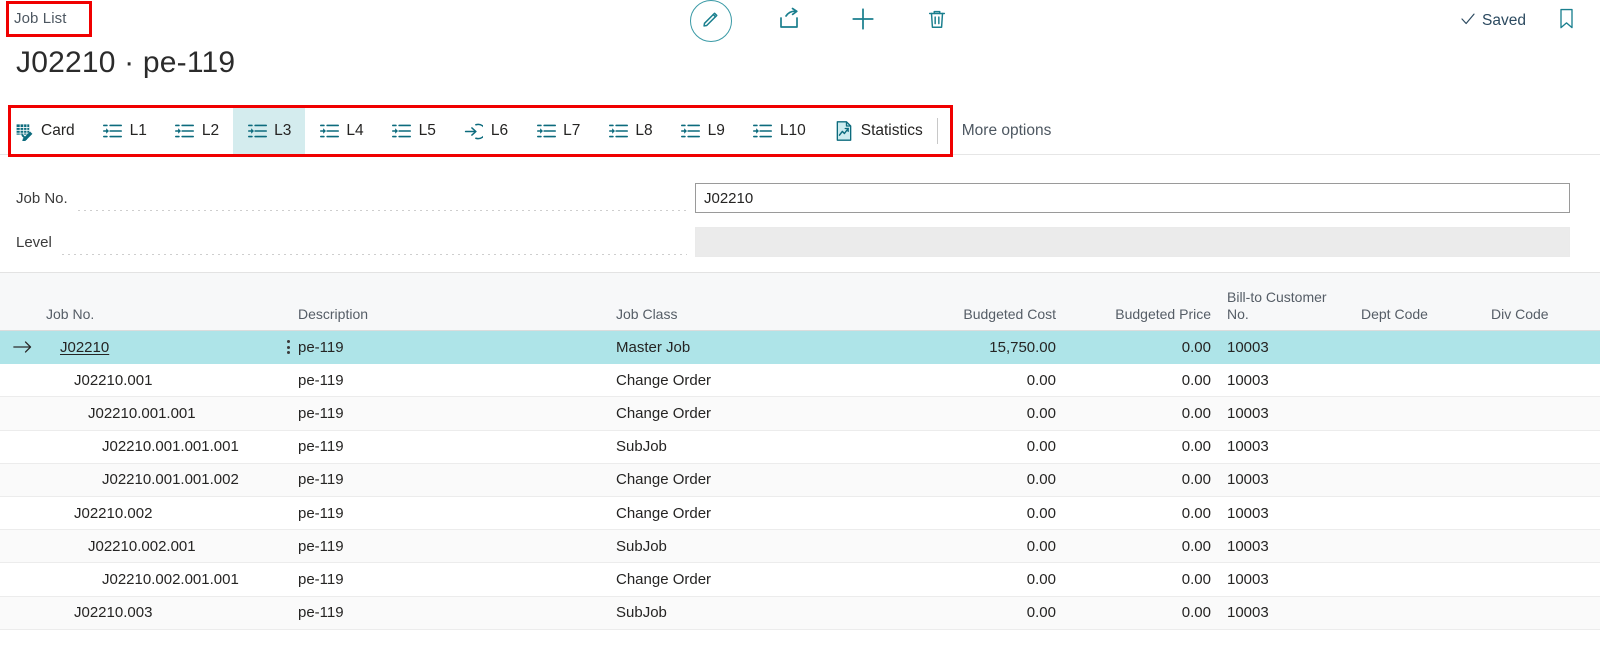  What do you see at coordinates (84, 347) in the screenshot?
I see `job-no-link: J02210` at bounding box center [84, 347].